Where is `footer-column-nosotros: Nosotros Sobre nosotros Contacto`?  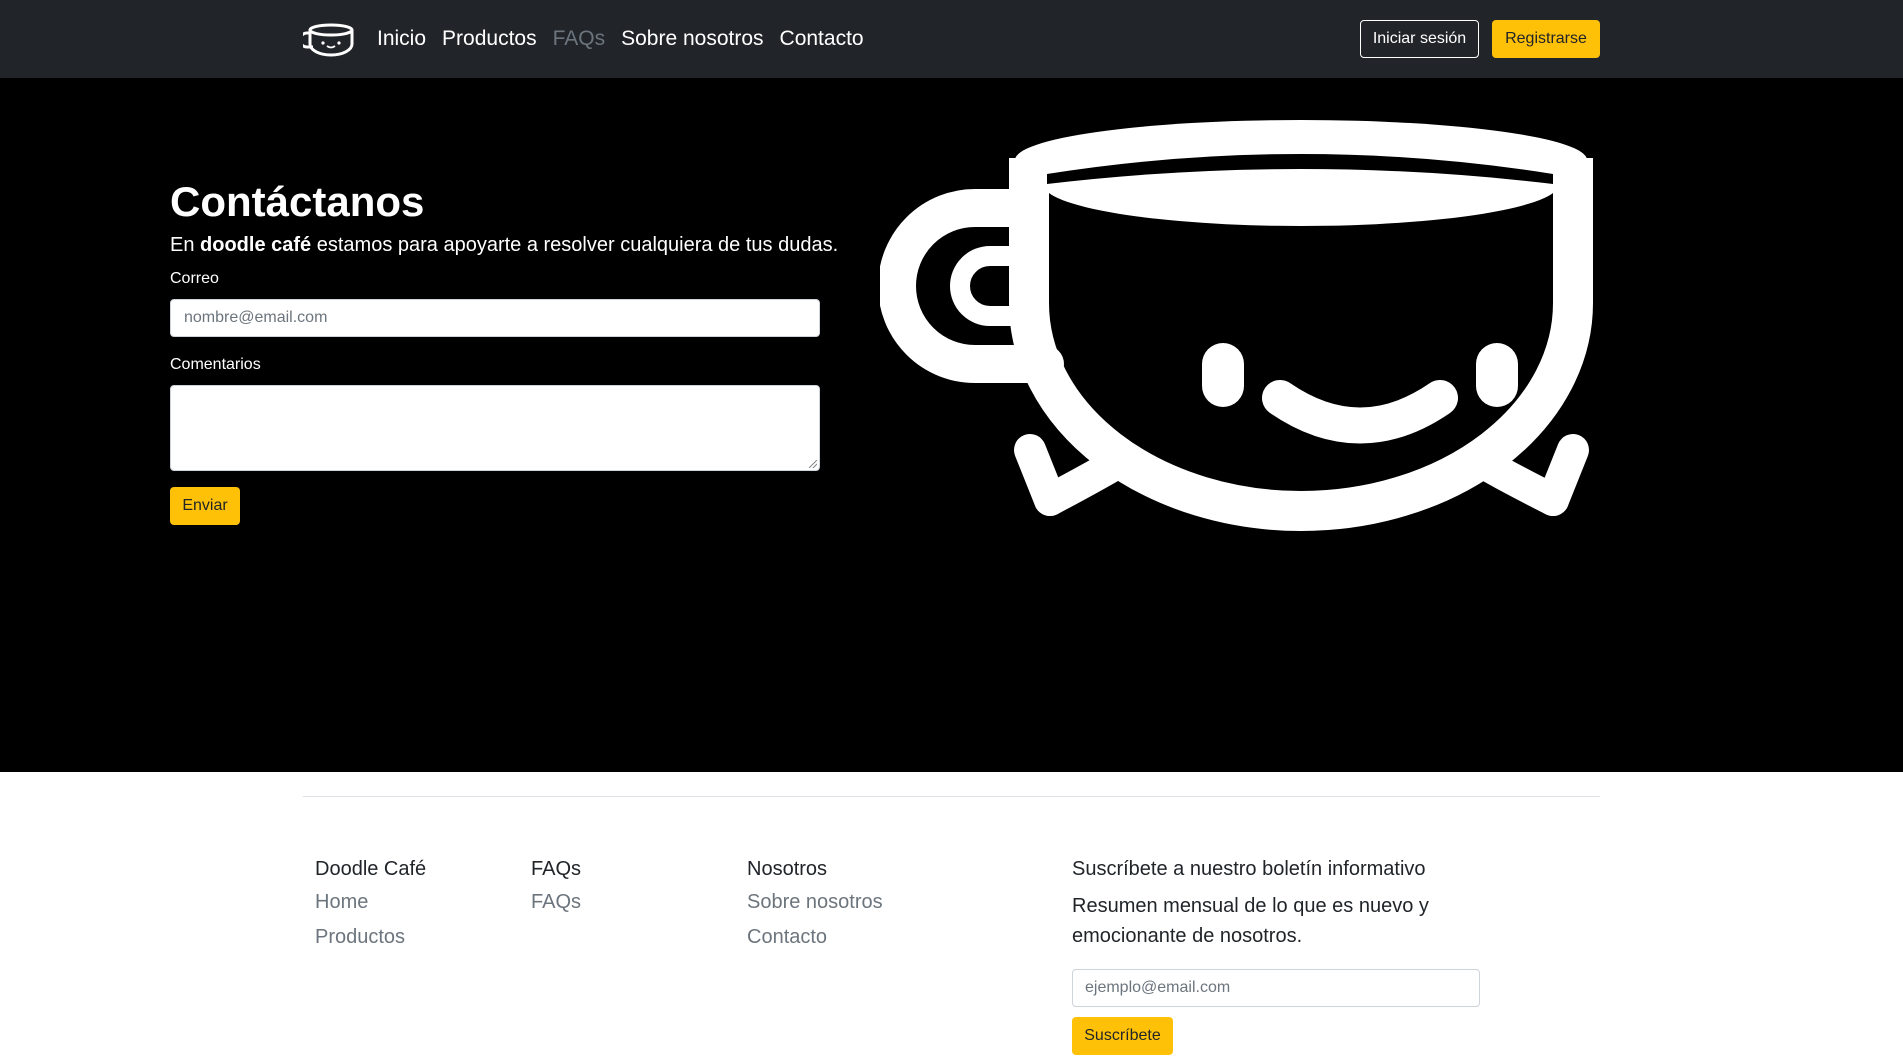 footer-column-nosotros: Nosotros Sobre nosotros Contacto is located at coordinates (815, 909).